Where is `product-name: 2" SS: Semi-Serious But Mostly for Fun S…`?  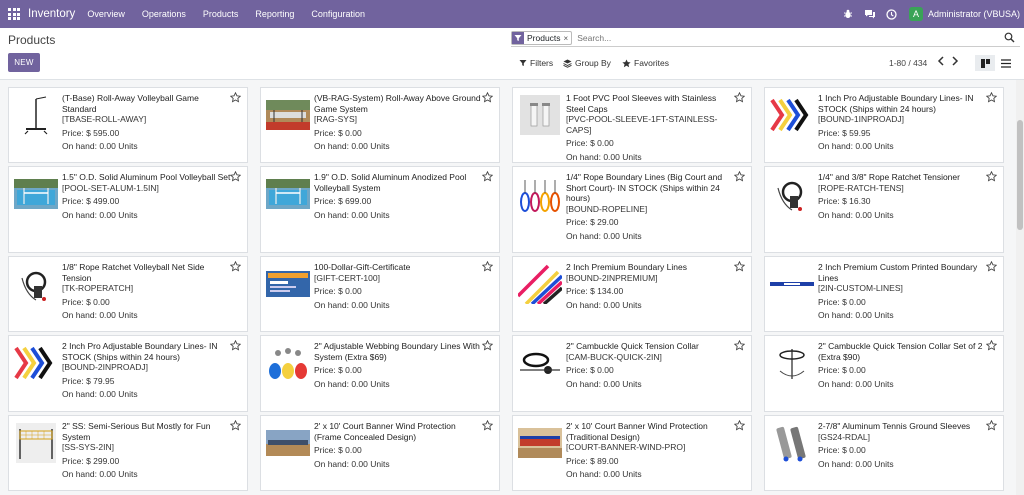 product-name: 2" SS: Semi-Serious But Mostly for Fun S… is located at coordinates (136, 431).